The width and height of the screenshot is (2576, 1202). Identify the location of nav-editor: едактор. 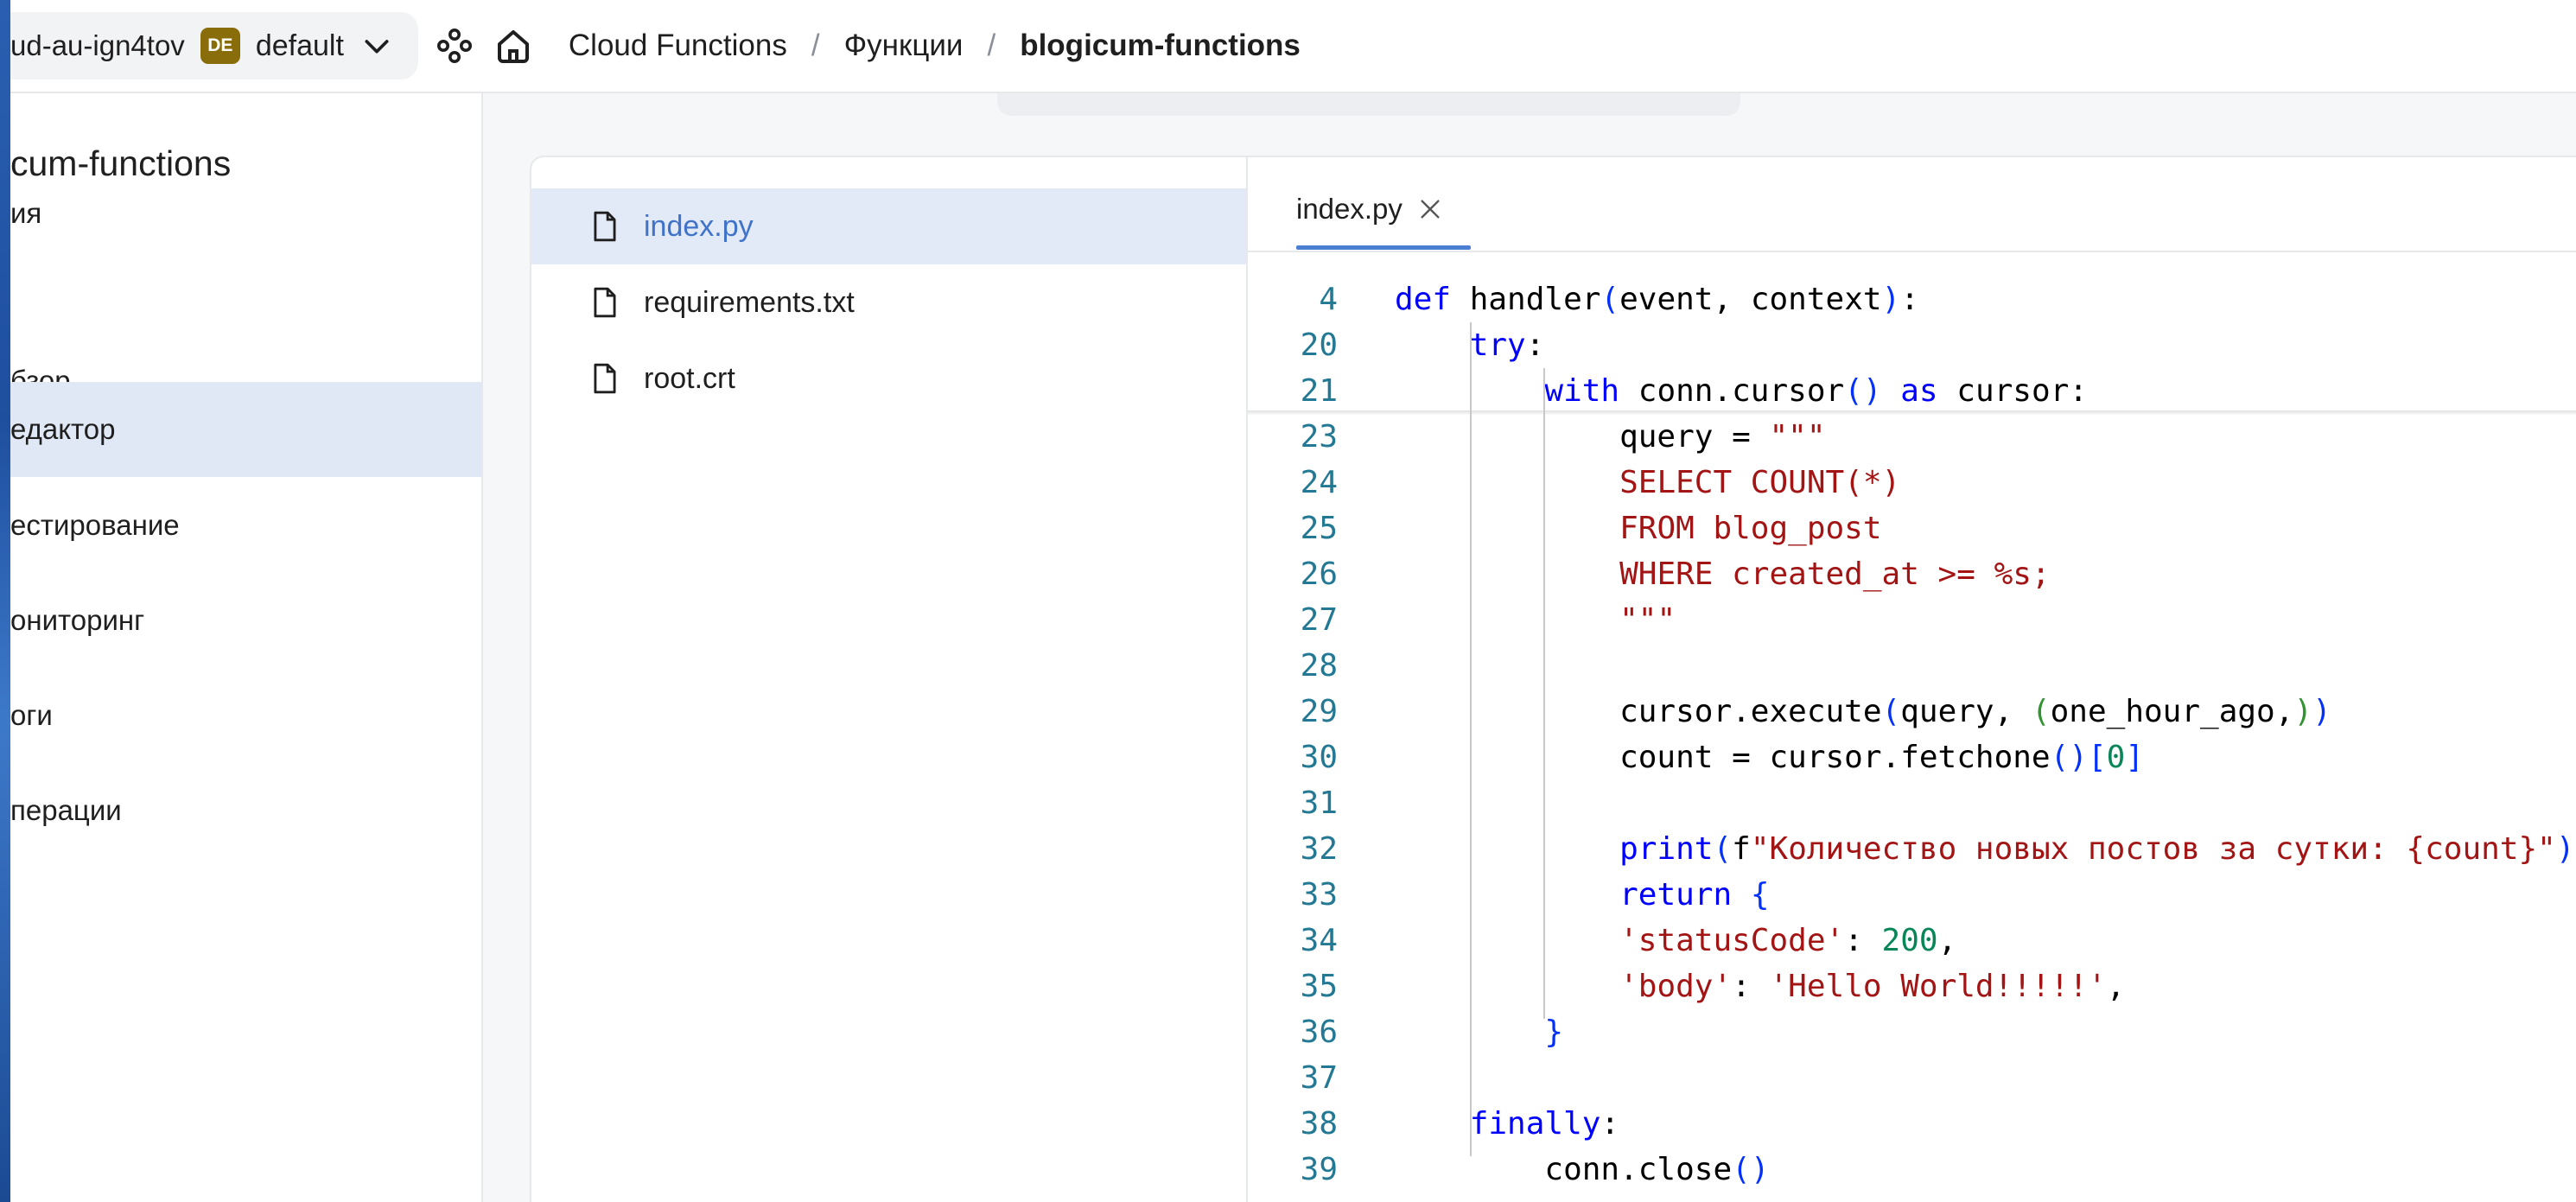
(246, 429).